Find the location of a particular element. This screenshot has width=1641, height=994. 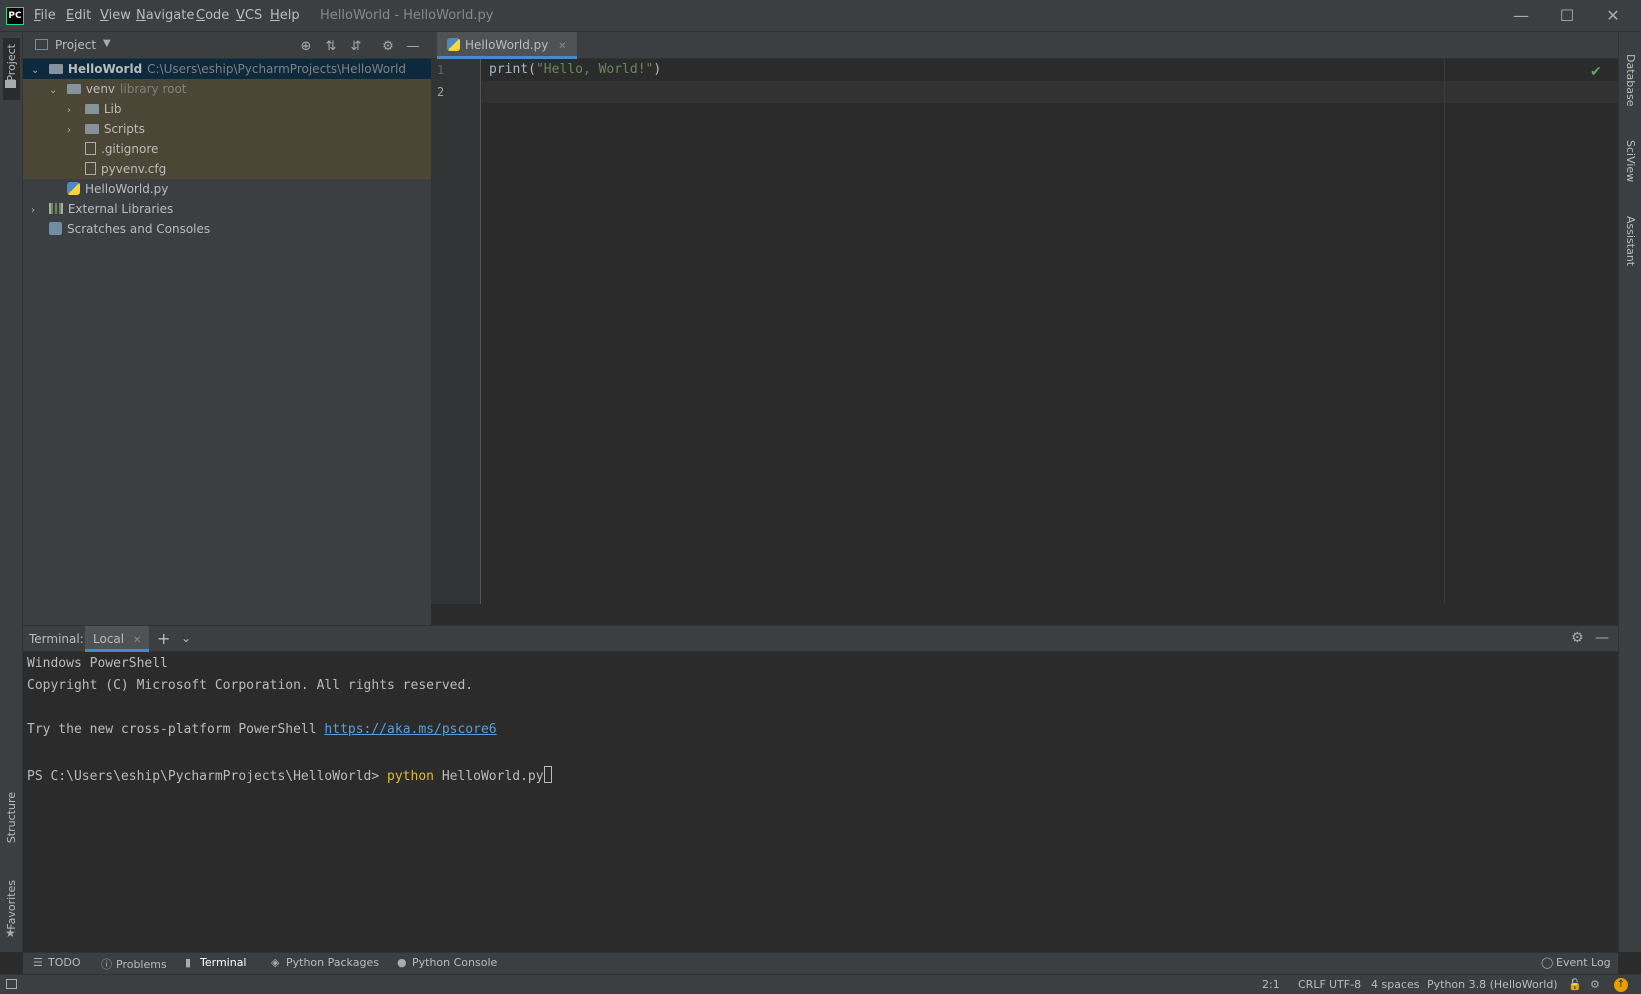

tree-item-venv: ⌄ venv library root is located at coordinates (227, 89).